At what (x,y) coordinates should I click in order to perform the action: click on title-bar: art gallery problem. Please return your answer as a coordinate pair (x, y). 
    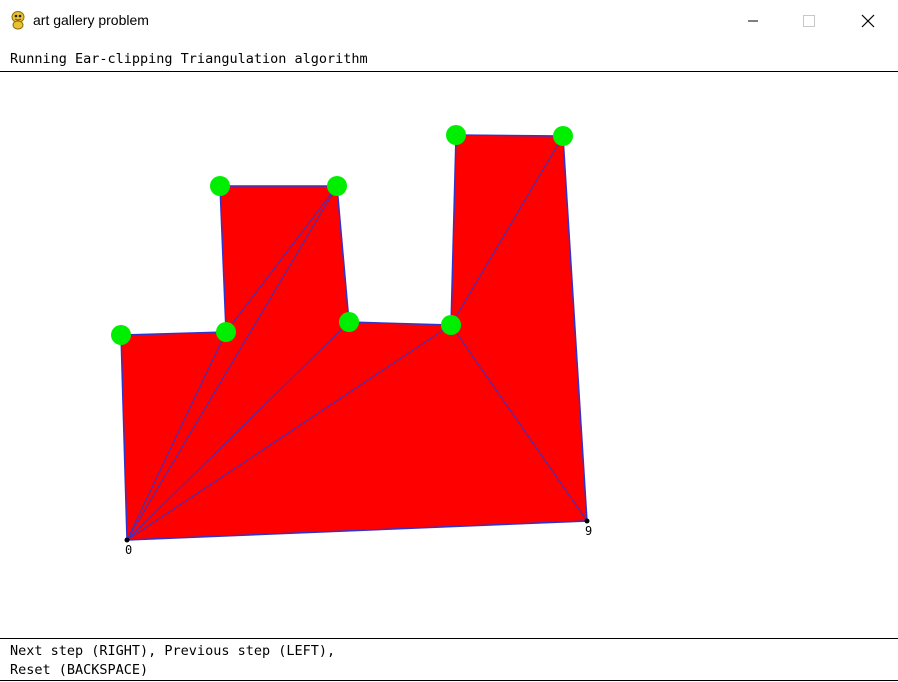
    Looking at the image, I should click on (449, 21).